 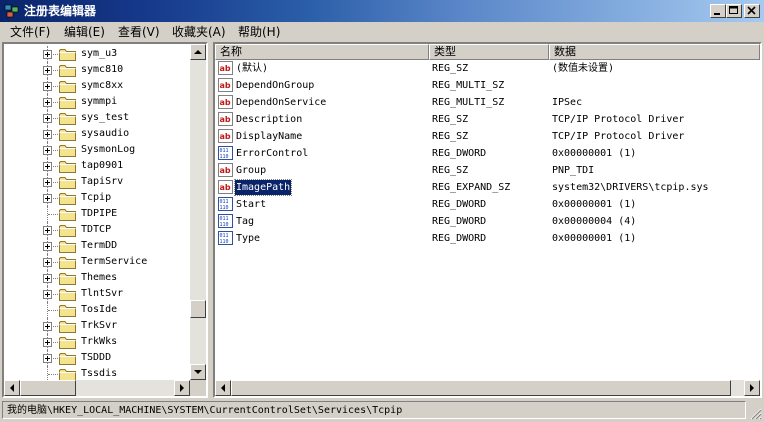 What do you see at coordinates (755, 413) in the screenshot?
I see `resize-grip-icon` at bounding box center [755, 413].